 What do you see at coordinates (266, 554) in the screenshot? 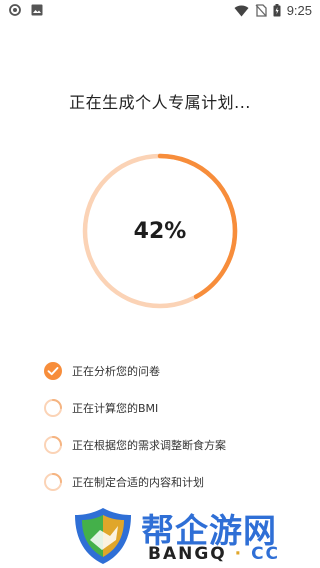
I see `watermark-site-part2: CC` at bounding box center [266, 554].